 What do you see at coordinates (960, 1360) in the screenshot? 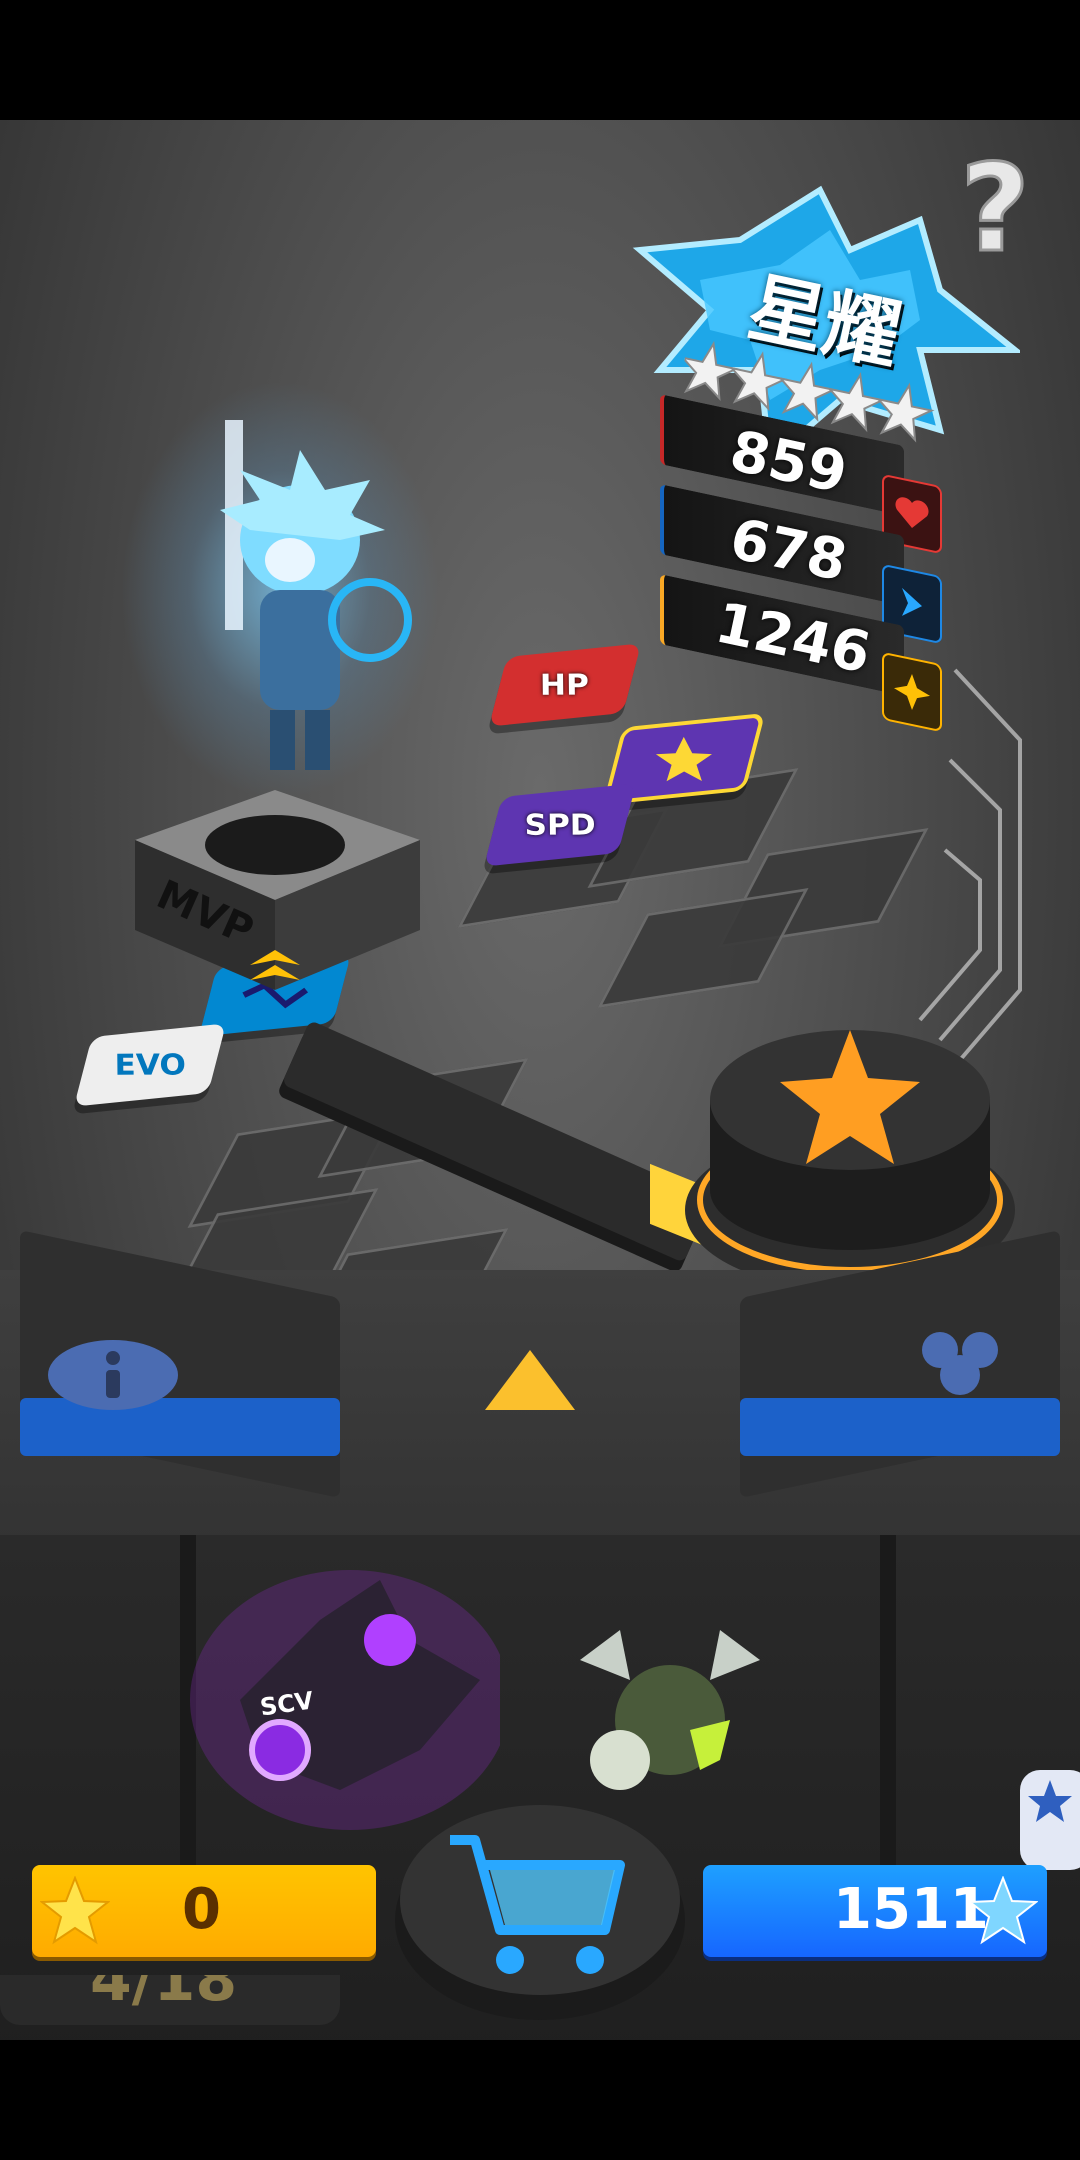
I see `group-icon` at bounding box center [960, 1360].